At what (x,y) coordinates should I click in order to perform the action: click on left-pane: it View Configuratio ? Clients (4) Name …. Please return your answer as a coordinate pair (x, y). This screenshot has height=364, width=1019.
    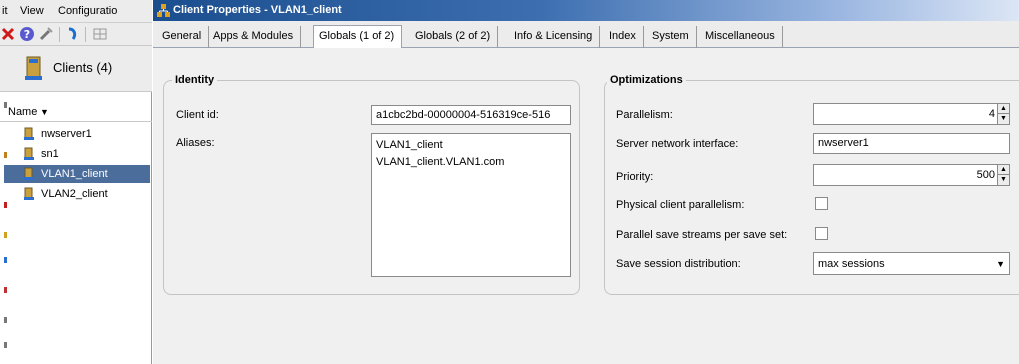
    Looking at the image, I should click on (76, 182).